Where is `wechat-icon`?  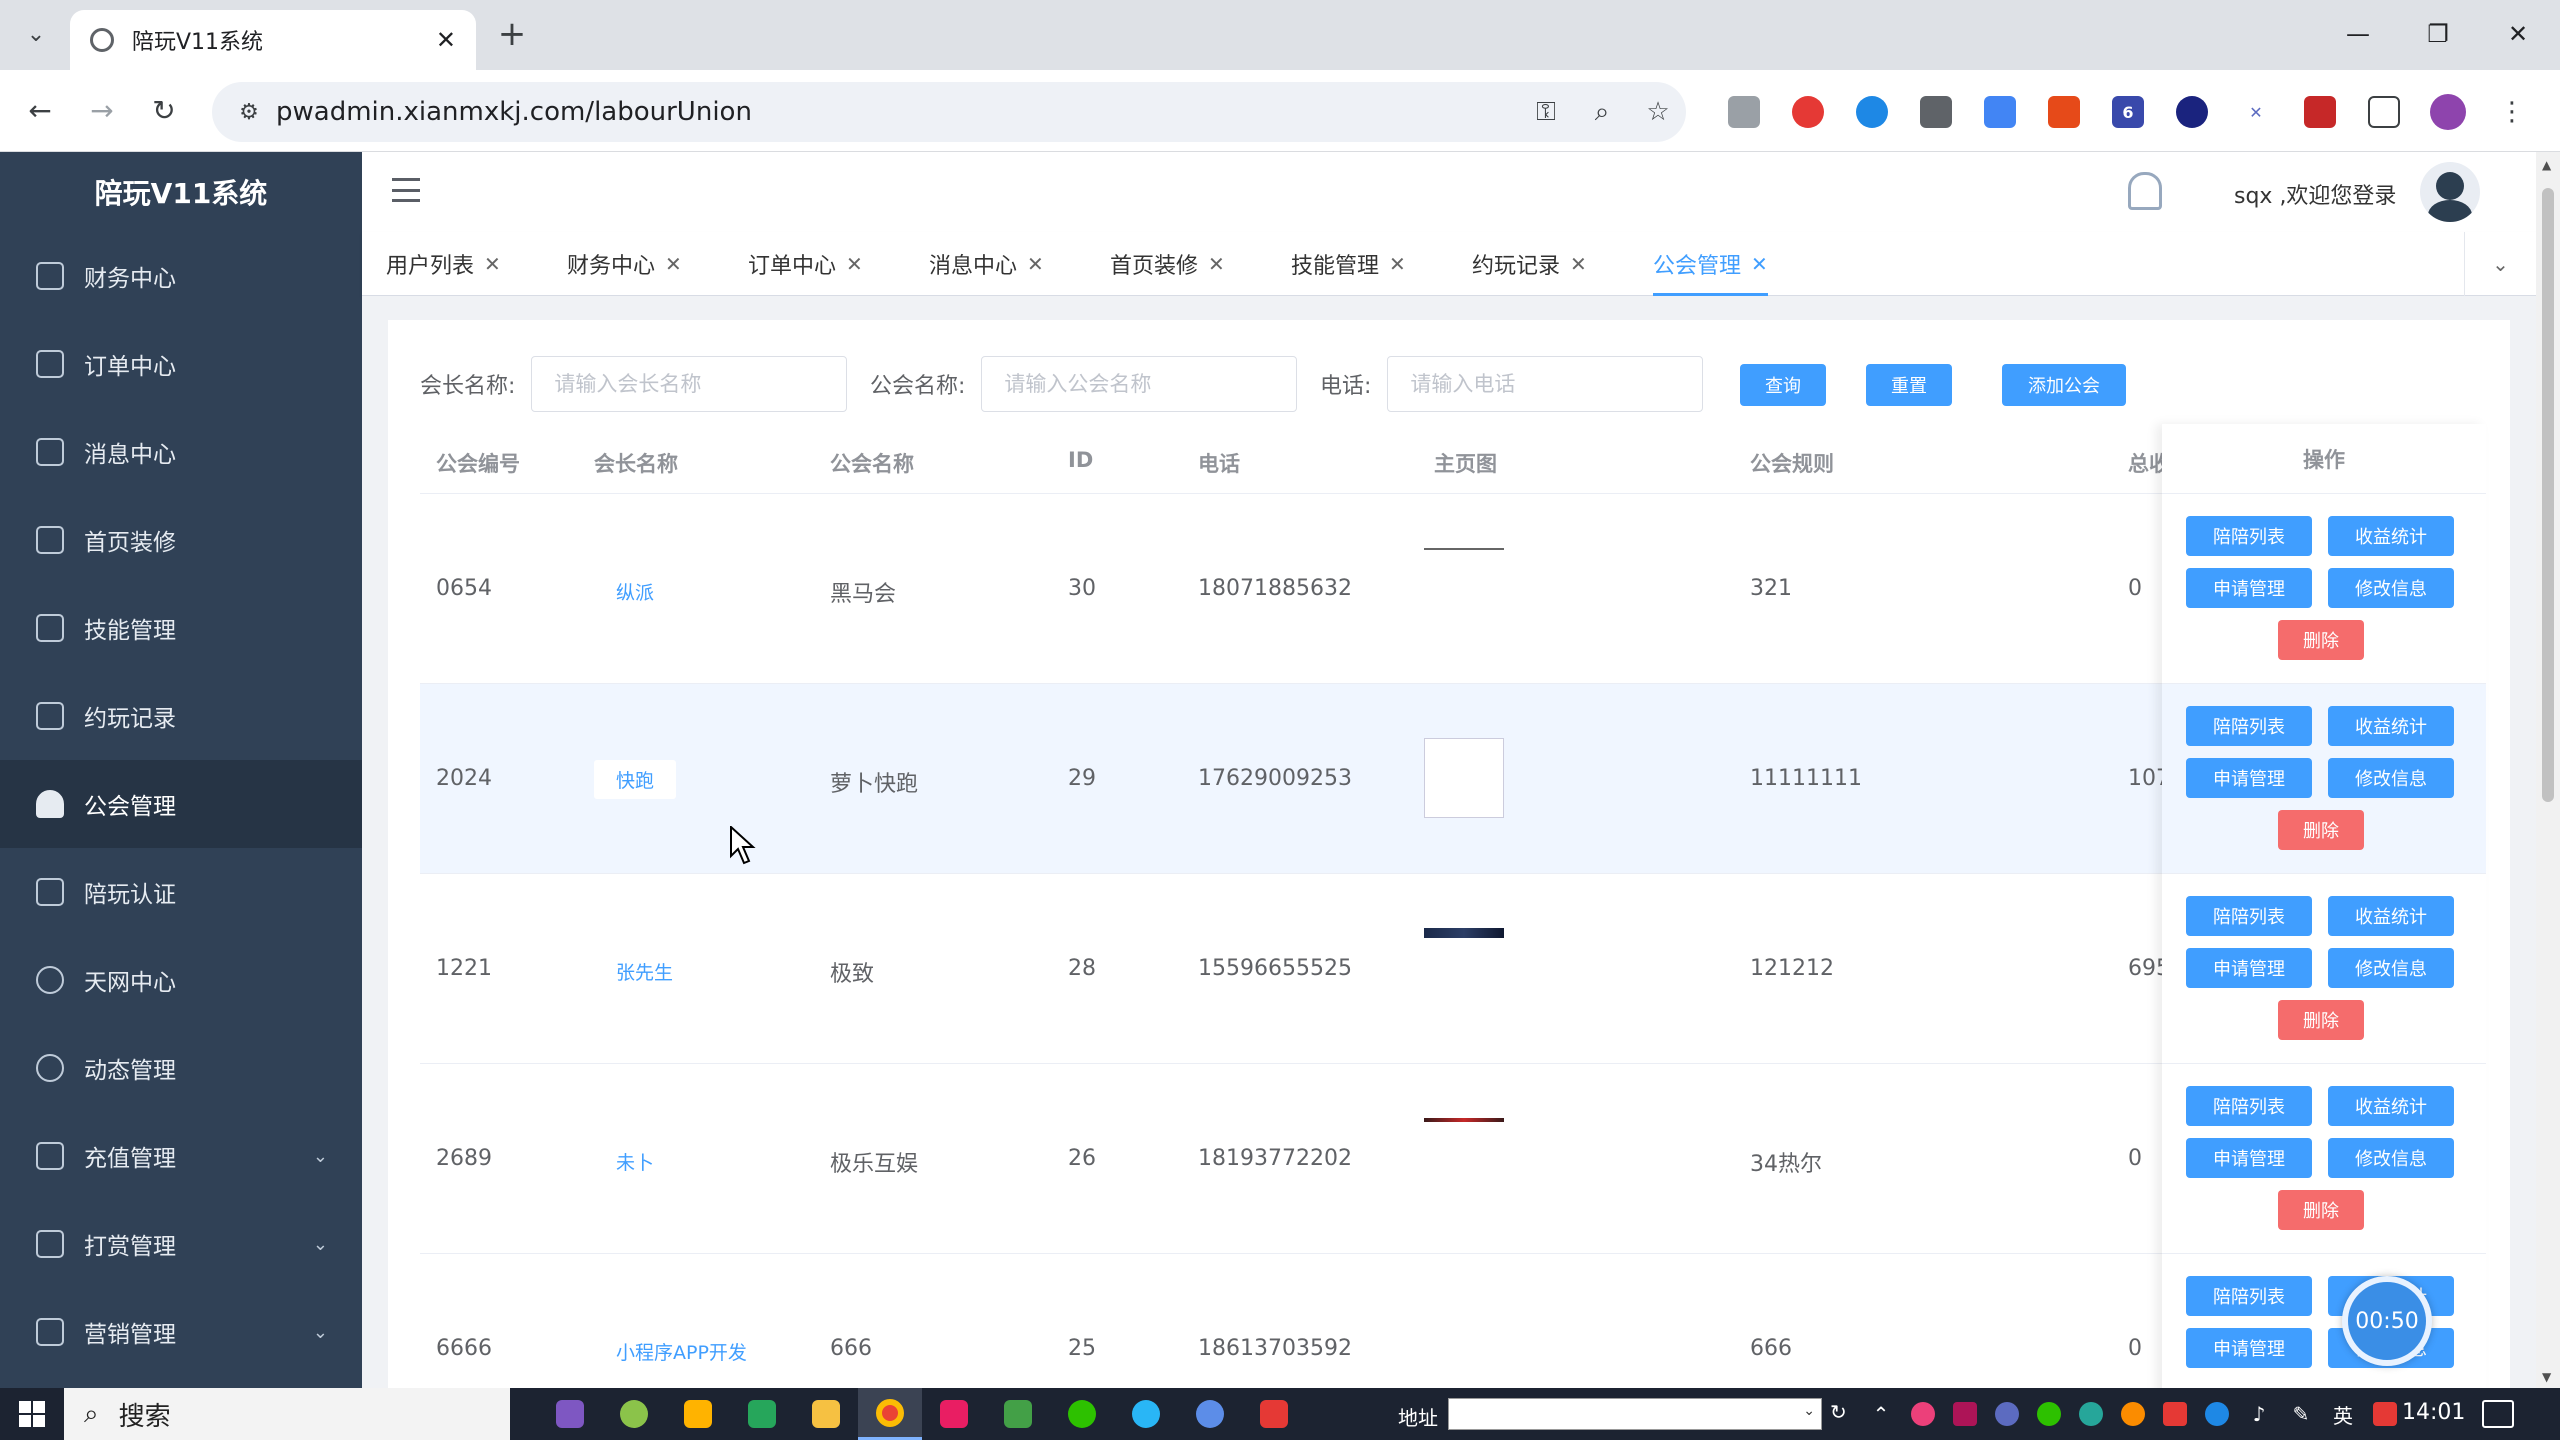
wechat-icon is located at coordinates (1082, 1414).